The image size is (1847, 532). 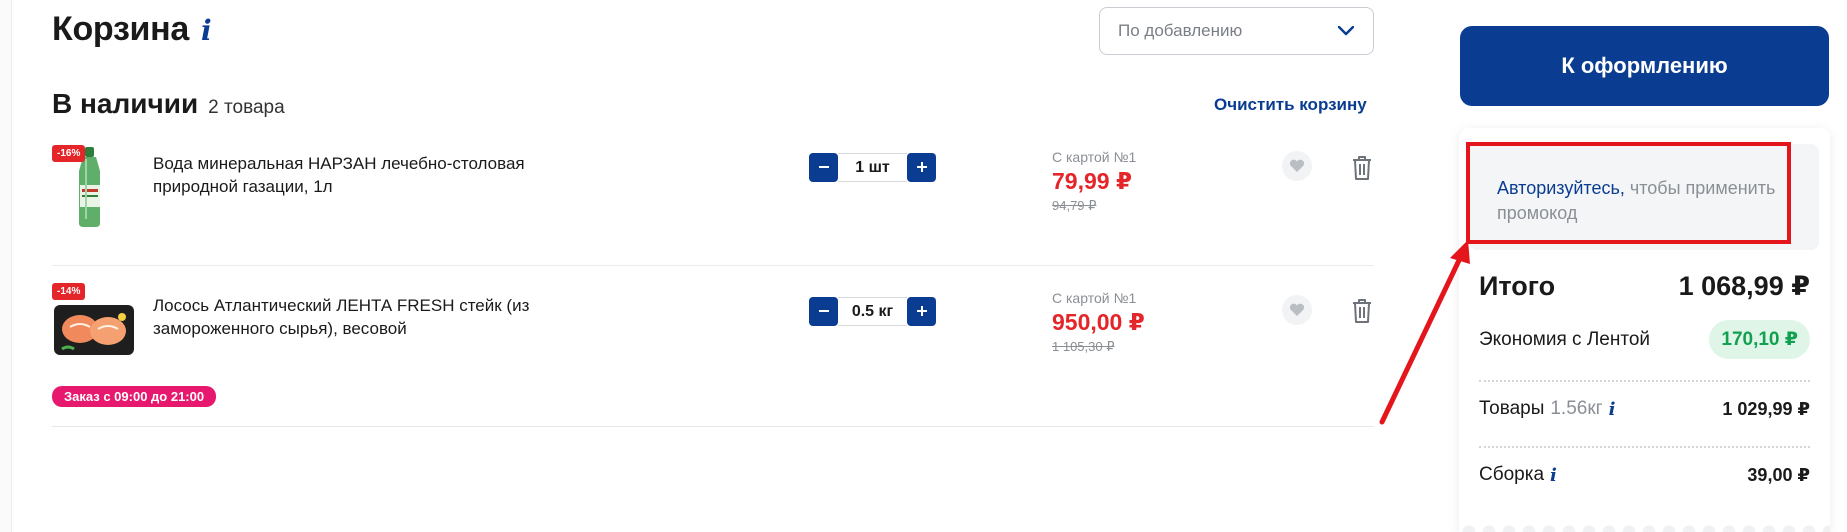 What do you see at coordinates (69, 291) in the screenshot?
I see `discount-badge: -14%` at bounding box center [69, 291].